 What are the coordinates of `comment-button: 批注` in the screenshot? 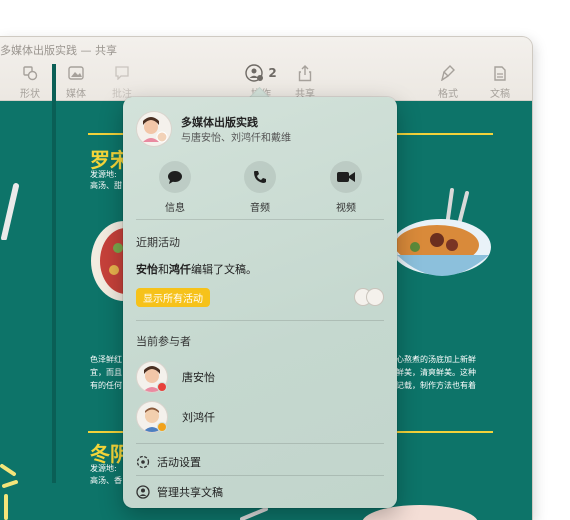 It's located at (122, 82).